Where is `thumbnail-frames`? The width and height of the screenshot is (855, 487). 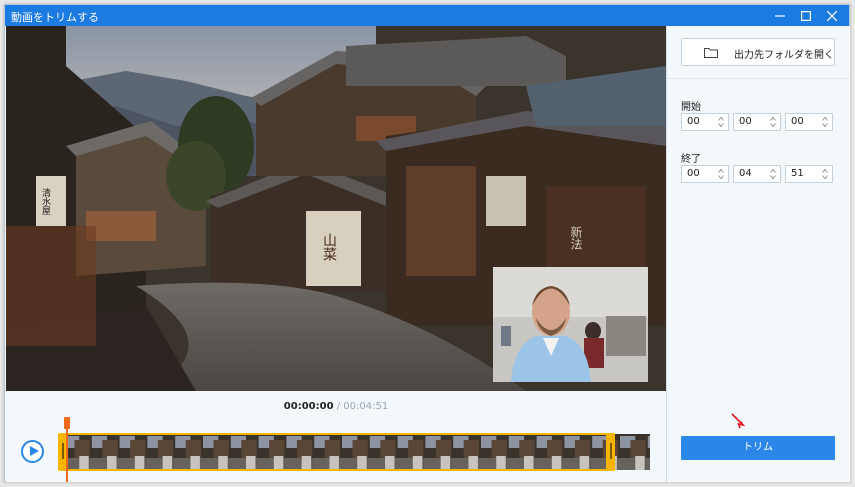
thumbnail-frames is located at coordinates (356, 452).